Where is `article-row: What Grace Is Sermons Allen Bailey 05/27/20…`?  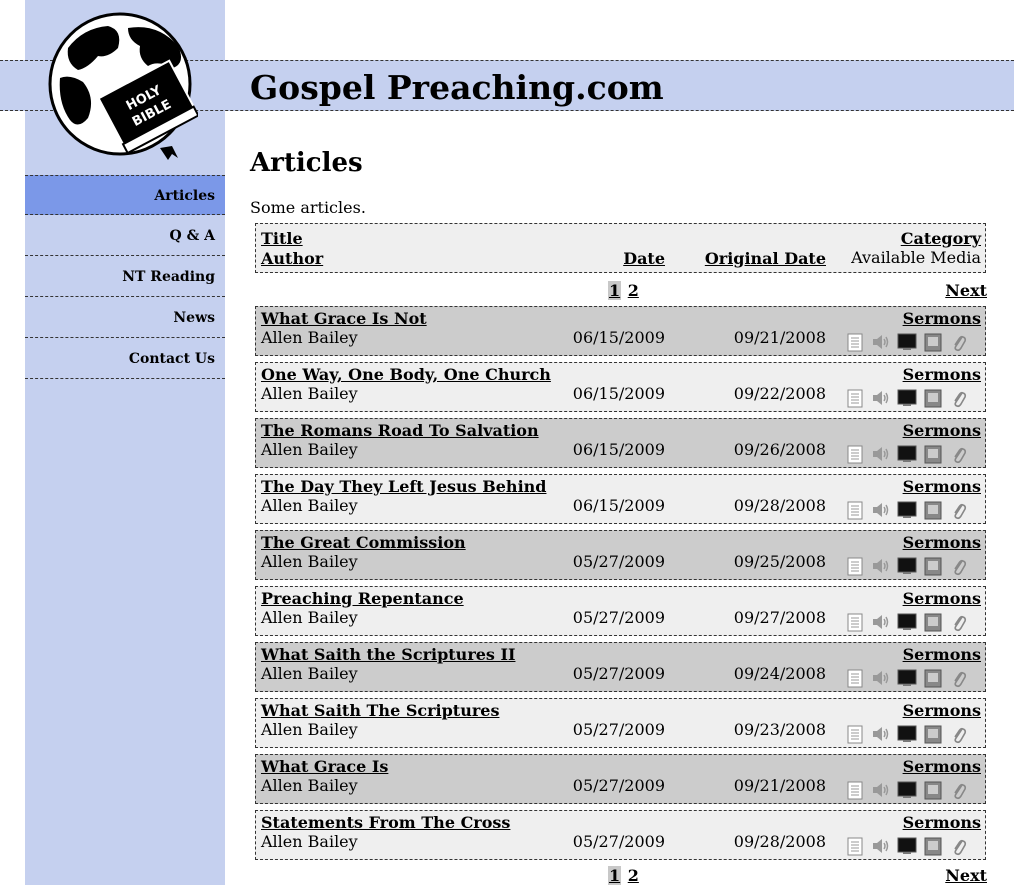 article-row: What Grace Is Sermons Allen Bailey 05/27/20… is located at coordinates (620, 779).